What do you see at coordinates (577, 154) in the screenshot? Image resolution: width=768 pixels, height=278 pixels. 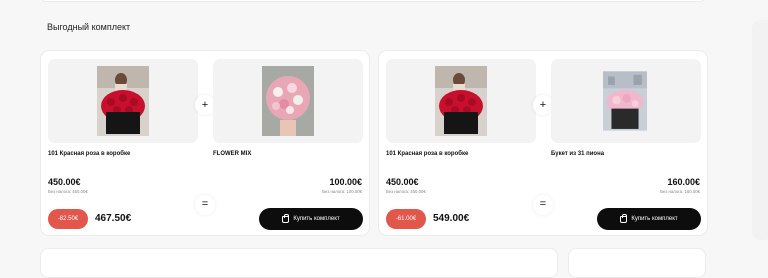 I see `product-name: Букет из 31 пиона` at bounding box center [577, 154].